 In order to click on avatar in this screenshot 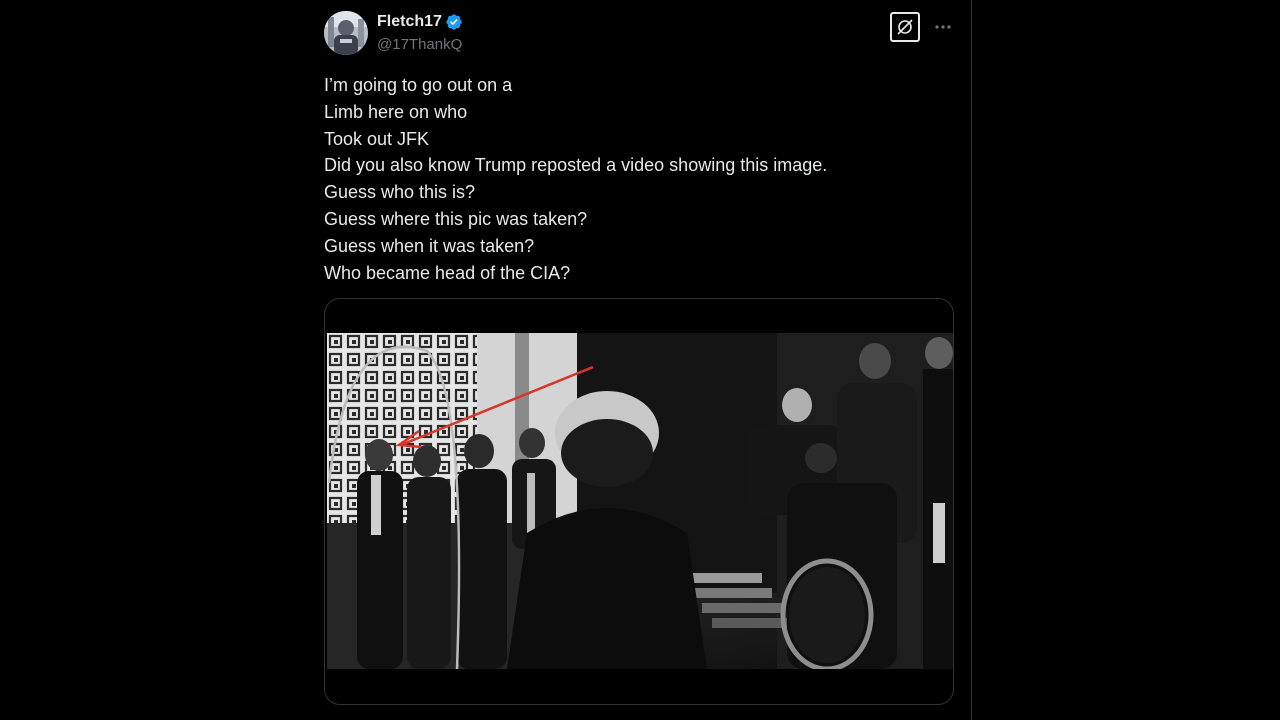, I will do `click(346, 33)`.